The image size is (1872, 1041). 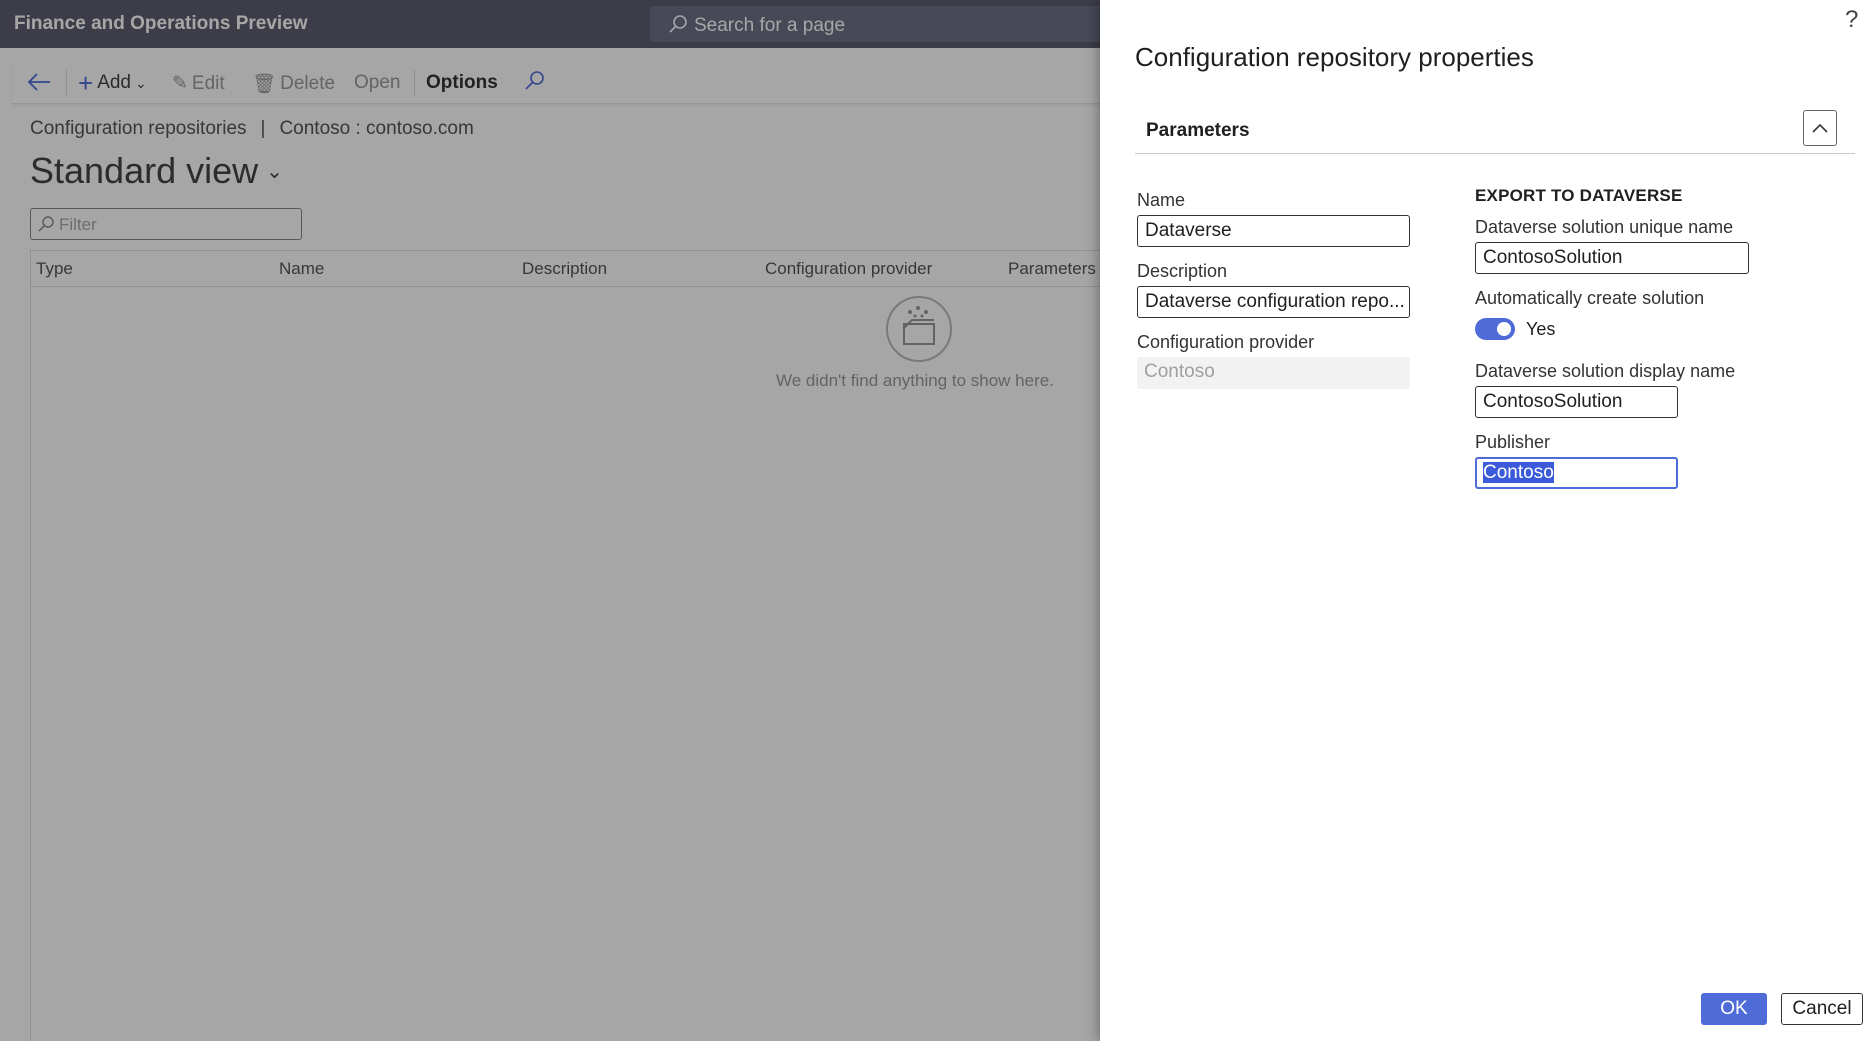 What do you see at coordinates (1851, 20) in the screenshot?
I see `help-icon: ?` at bounding box center [1851, 20].